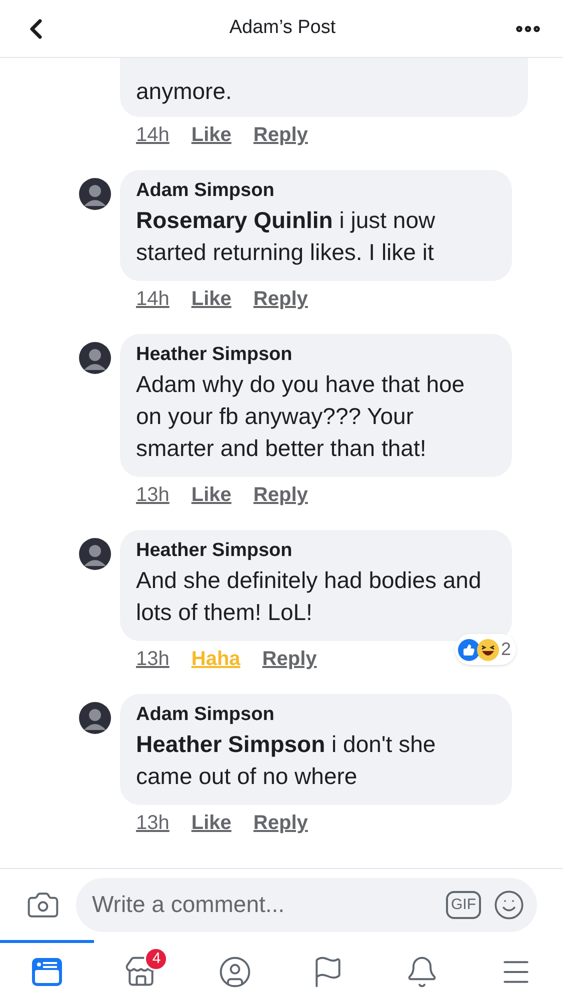 The image size is (563, 1000). What do you see at coordinates (301, 416) in the screenshot?
I see `comment-text: Adam why do you have that hoe on your fb anyway??? Your smarter and better than that!` at bounding box center [301, 416].